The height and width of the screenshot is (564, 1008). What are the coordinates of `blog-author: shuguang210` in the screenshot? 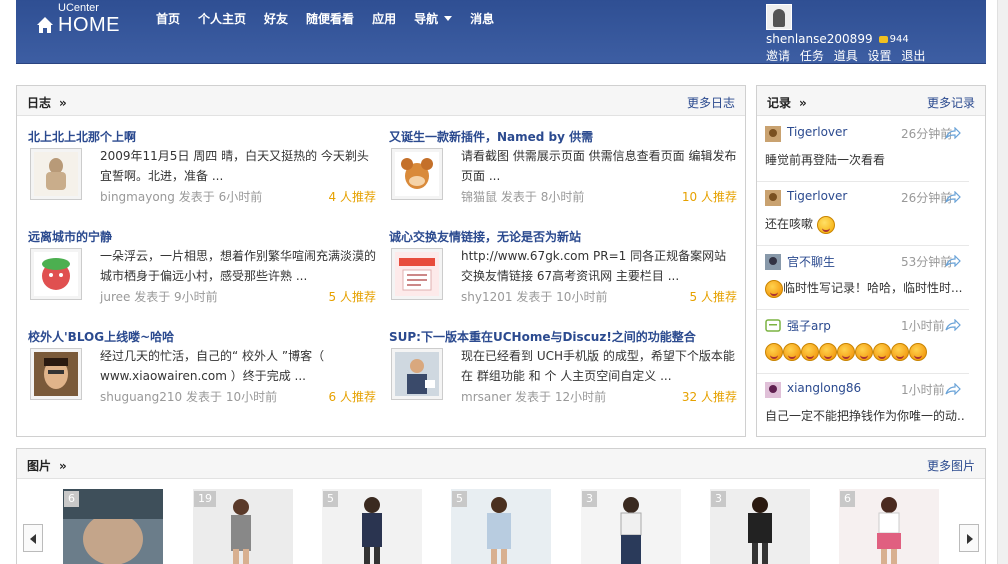 It's located at (141, 397).